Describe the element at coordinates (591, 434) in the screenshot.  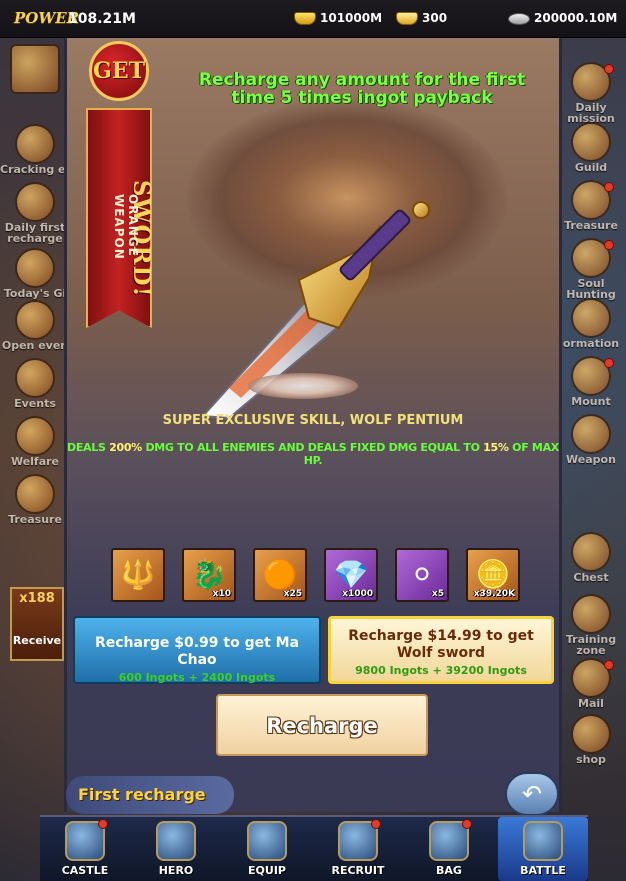
I see `weapon-icon` at that location.